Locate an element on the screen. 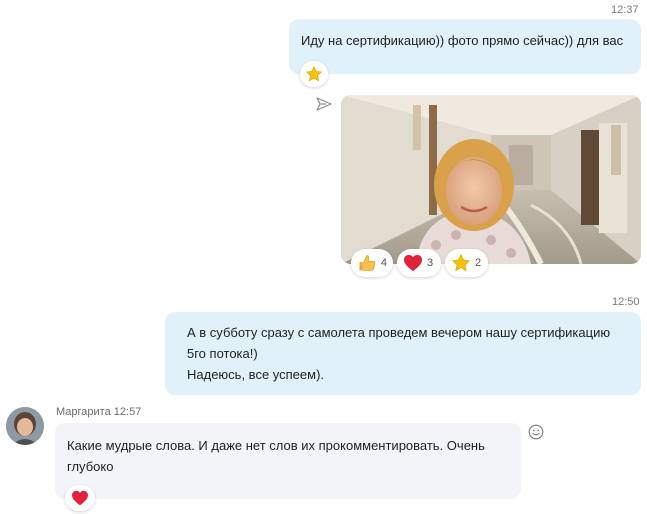 This screenshot has height=514, width=647. sender-name: Маргарита is located at coordinates (83, 412).